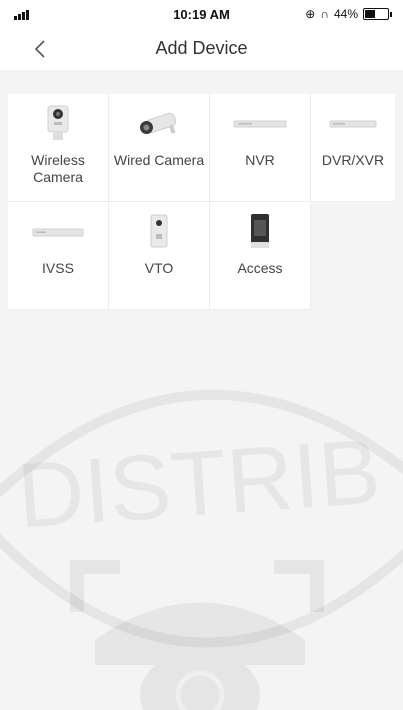 Image resolution: width=403 pixels, height=710 pixels. I want to click on battery-fill, so click(370, 14).